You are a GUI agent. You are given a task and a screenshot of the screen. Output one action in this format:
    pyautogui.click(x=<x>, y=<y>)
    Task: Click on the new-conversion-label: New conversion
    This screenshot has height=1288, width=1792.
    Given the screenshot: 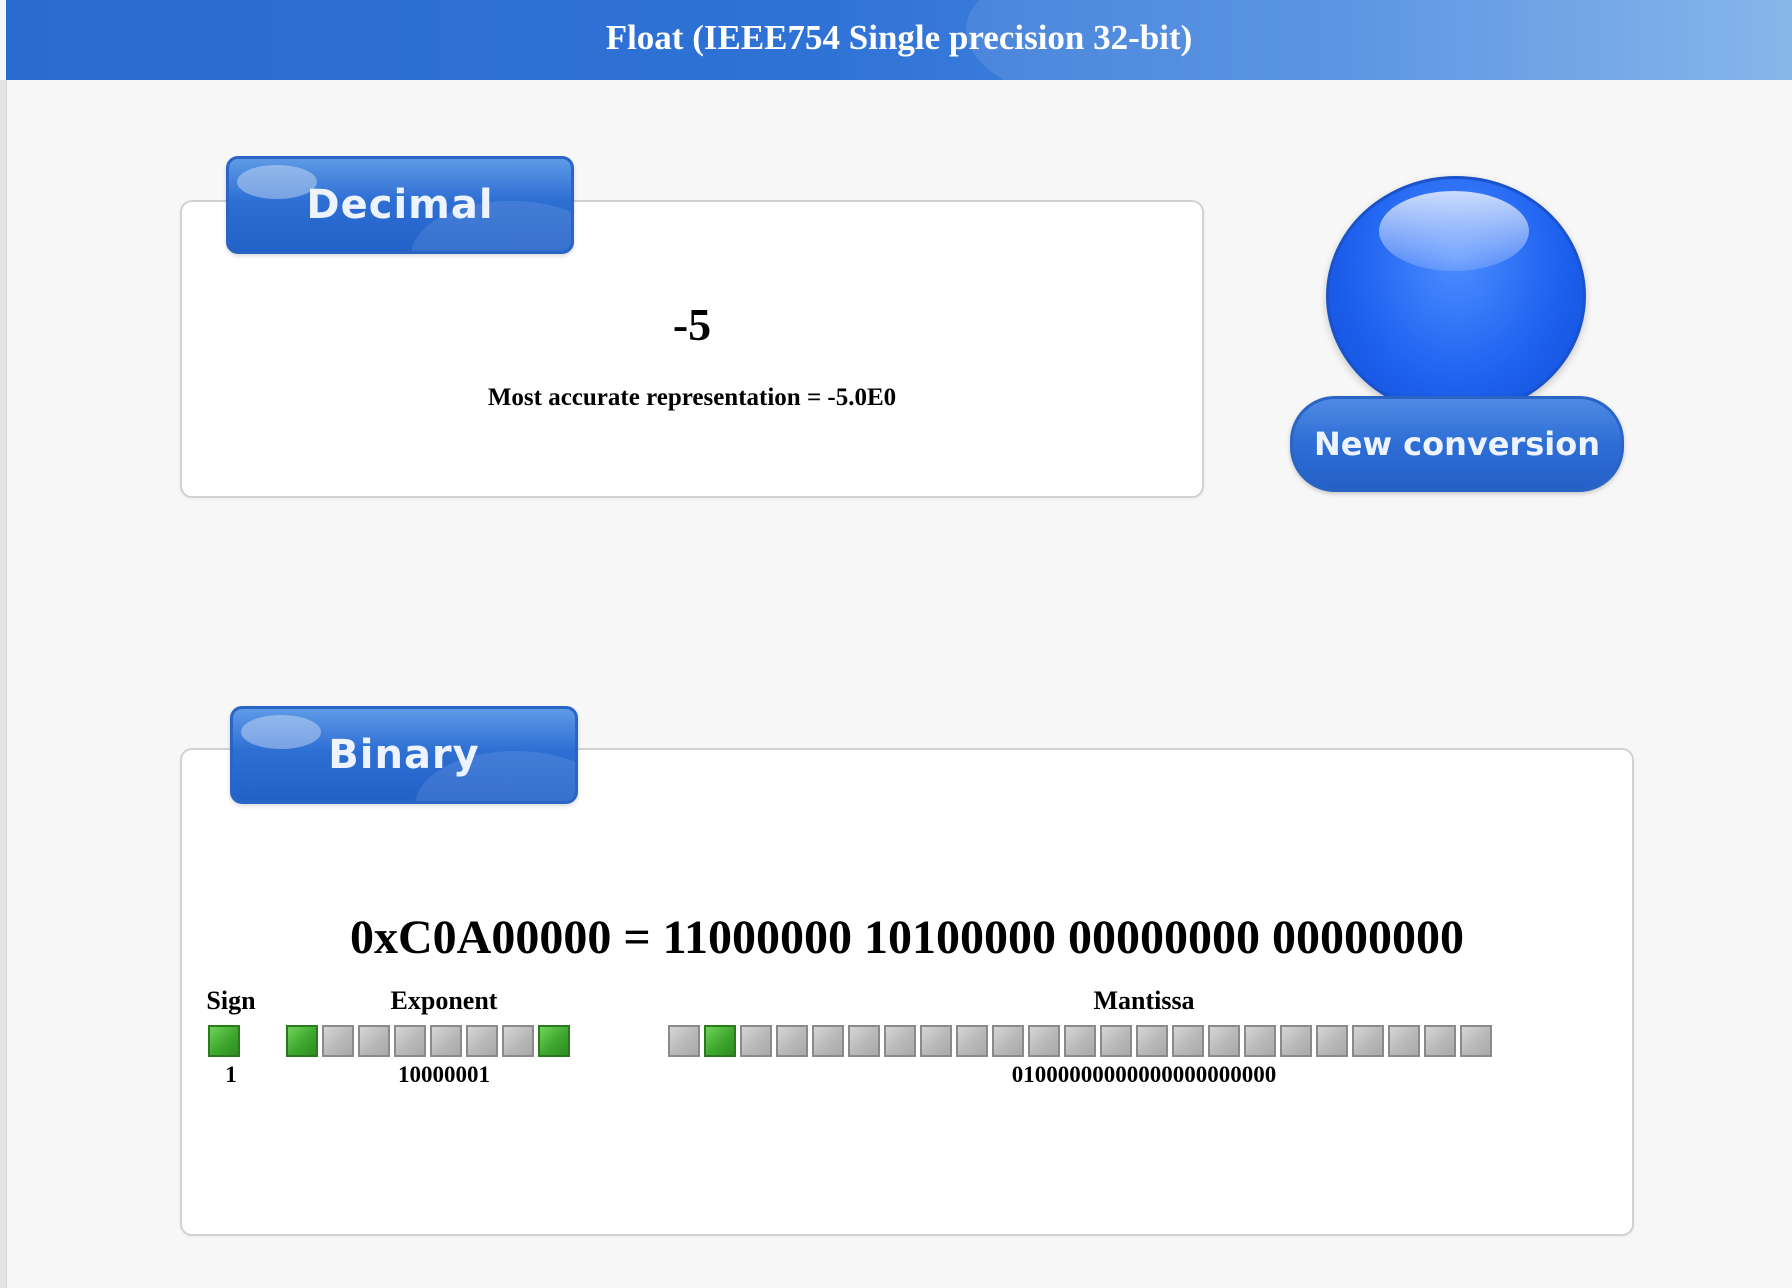 What is the action you would take?
    pyautogui.click(x=1457, y=444)
    